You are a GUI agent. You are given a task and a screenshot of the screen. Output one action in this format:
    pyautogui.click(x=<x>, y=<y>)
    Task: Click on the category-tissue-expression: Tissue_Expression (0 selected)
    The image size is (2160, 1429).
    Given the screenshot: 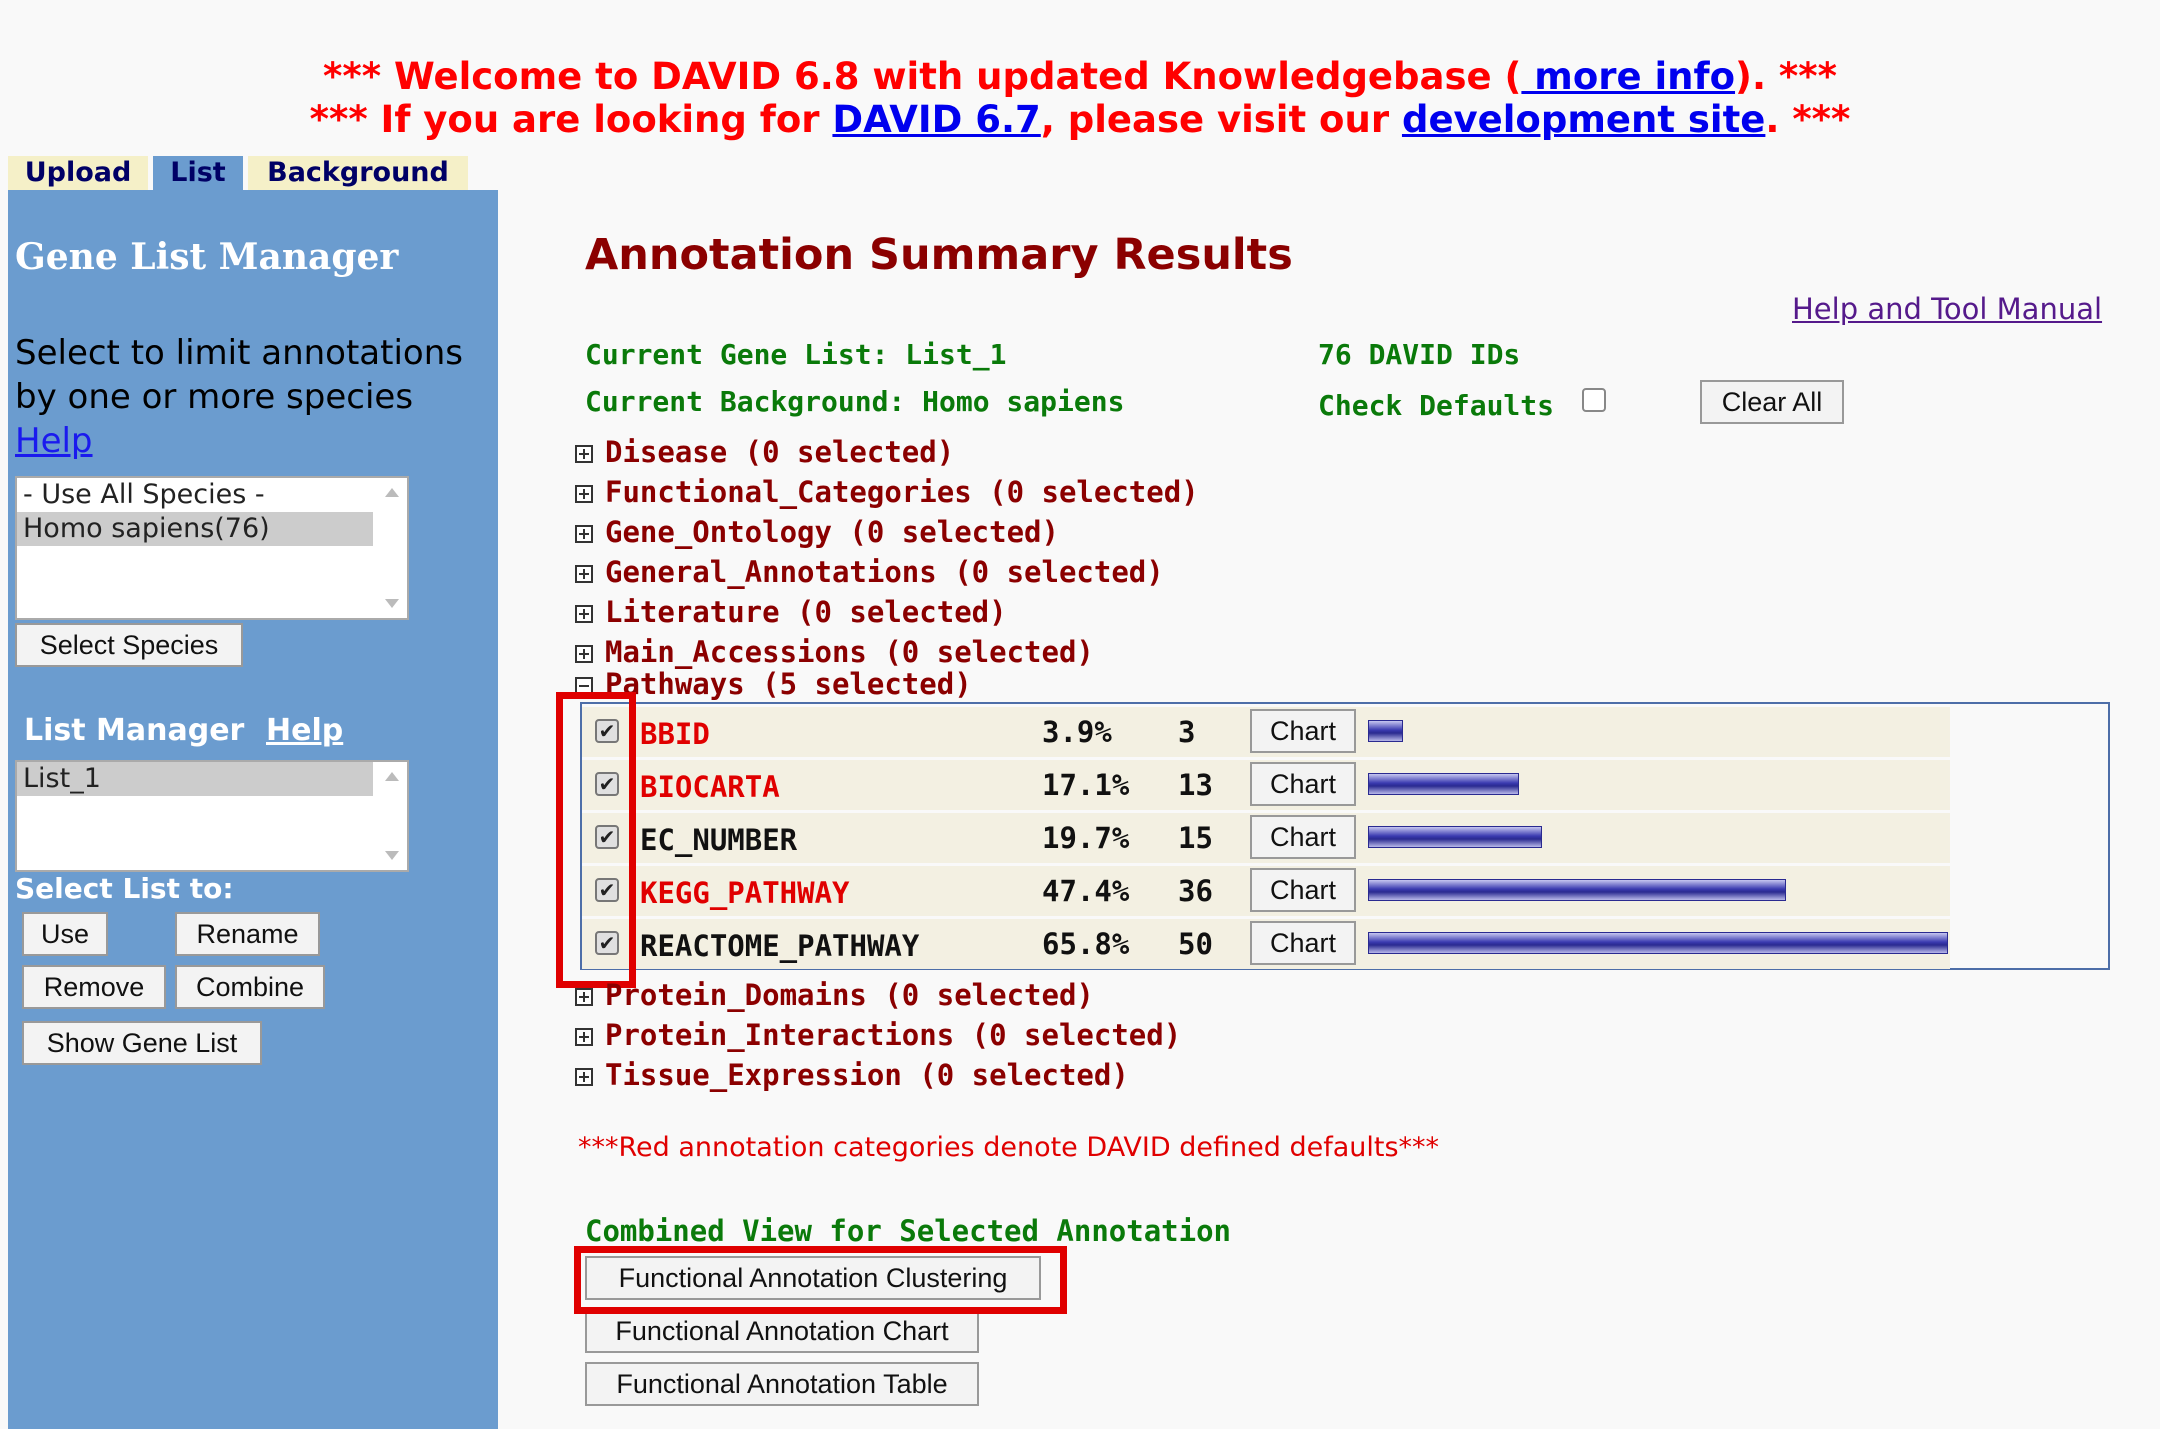 What is the action you would take?
    pyautogui.click(x=852, y=1075)
    